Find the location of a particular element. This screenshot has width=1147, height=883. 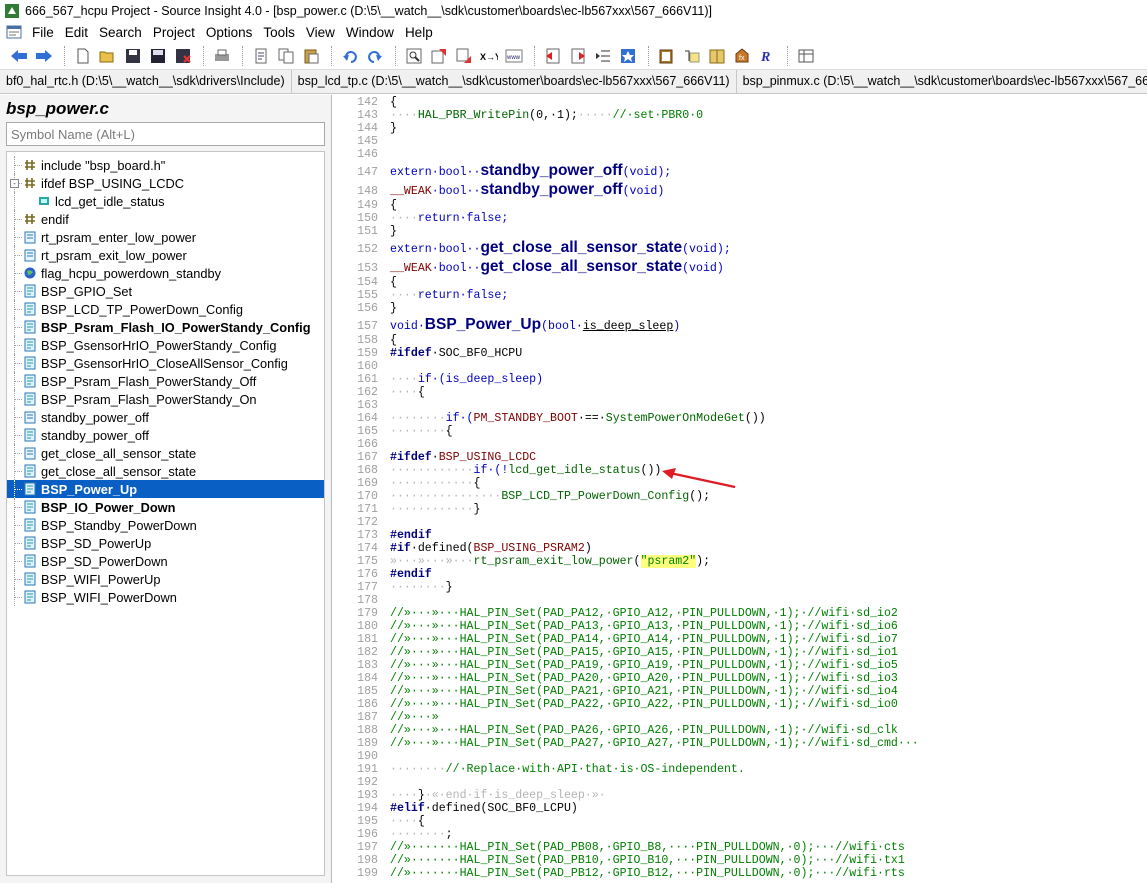

symbol-item: BSP_WIFI_PowerUp is located at coordinates (165, 579).